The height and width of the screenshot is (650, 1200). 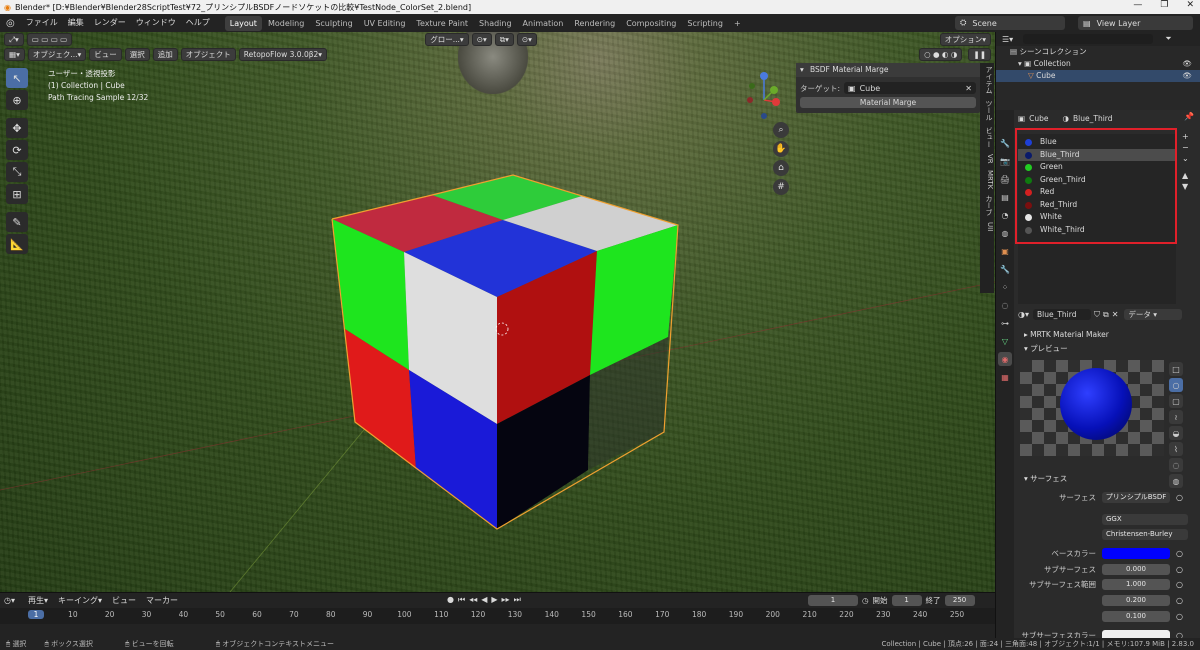 I want to click on add-workspace-button: +, so click(x=737, y=23).